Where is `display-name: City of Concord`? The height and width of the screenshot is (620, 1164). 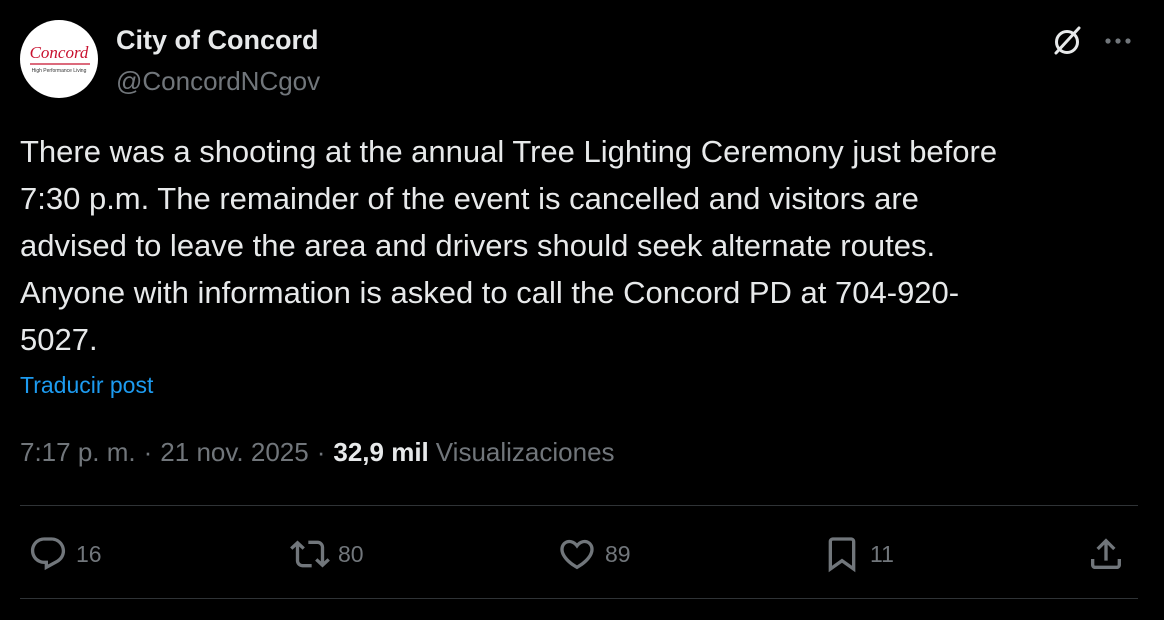
display-name: City of Concord is located at coordinates (217, 40).